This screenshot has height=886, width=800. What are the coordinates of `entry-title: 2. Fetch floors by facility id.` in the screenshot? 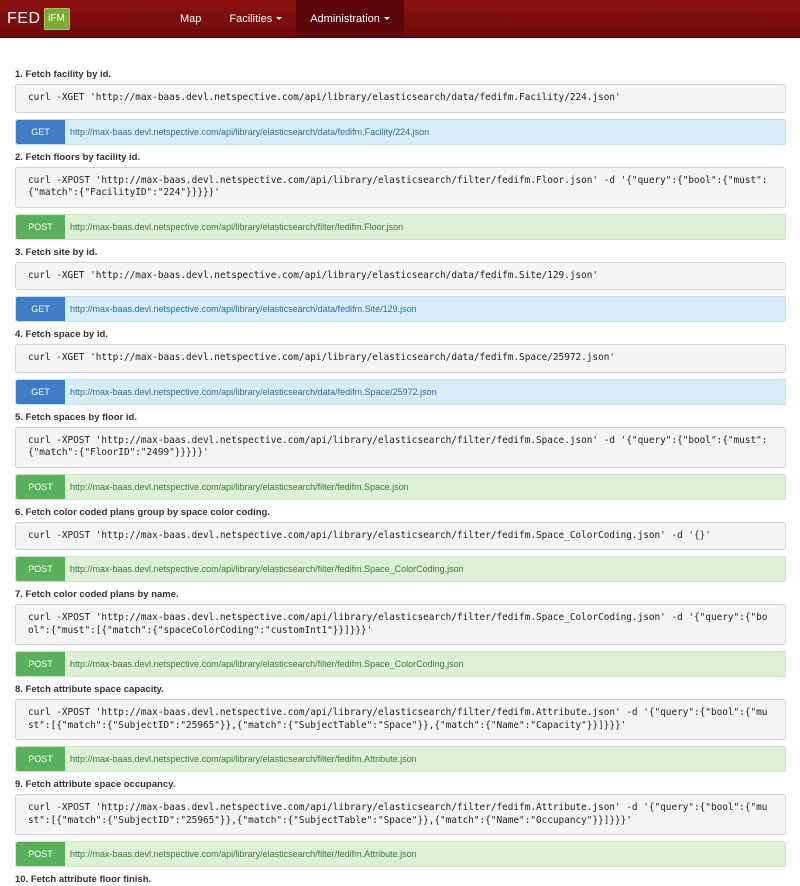 It's located at (78, 157).